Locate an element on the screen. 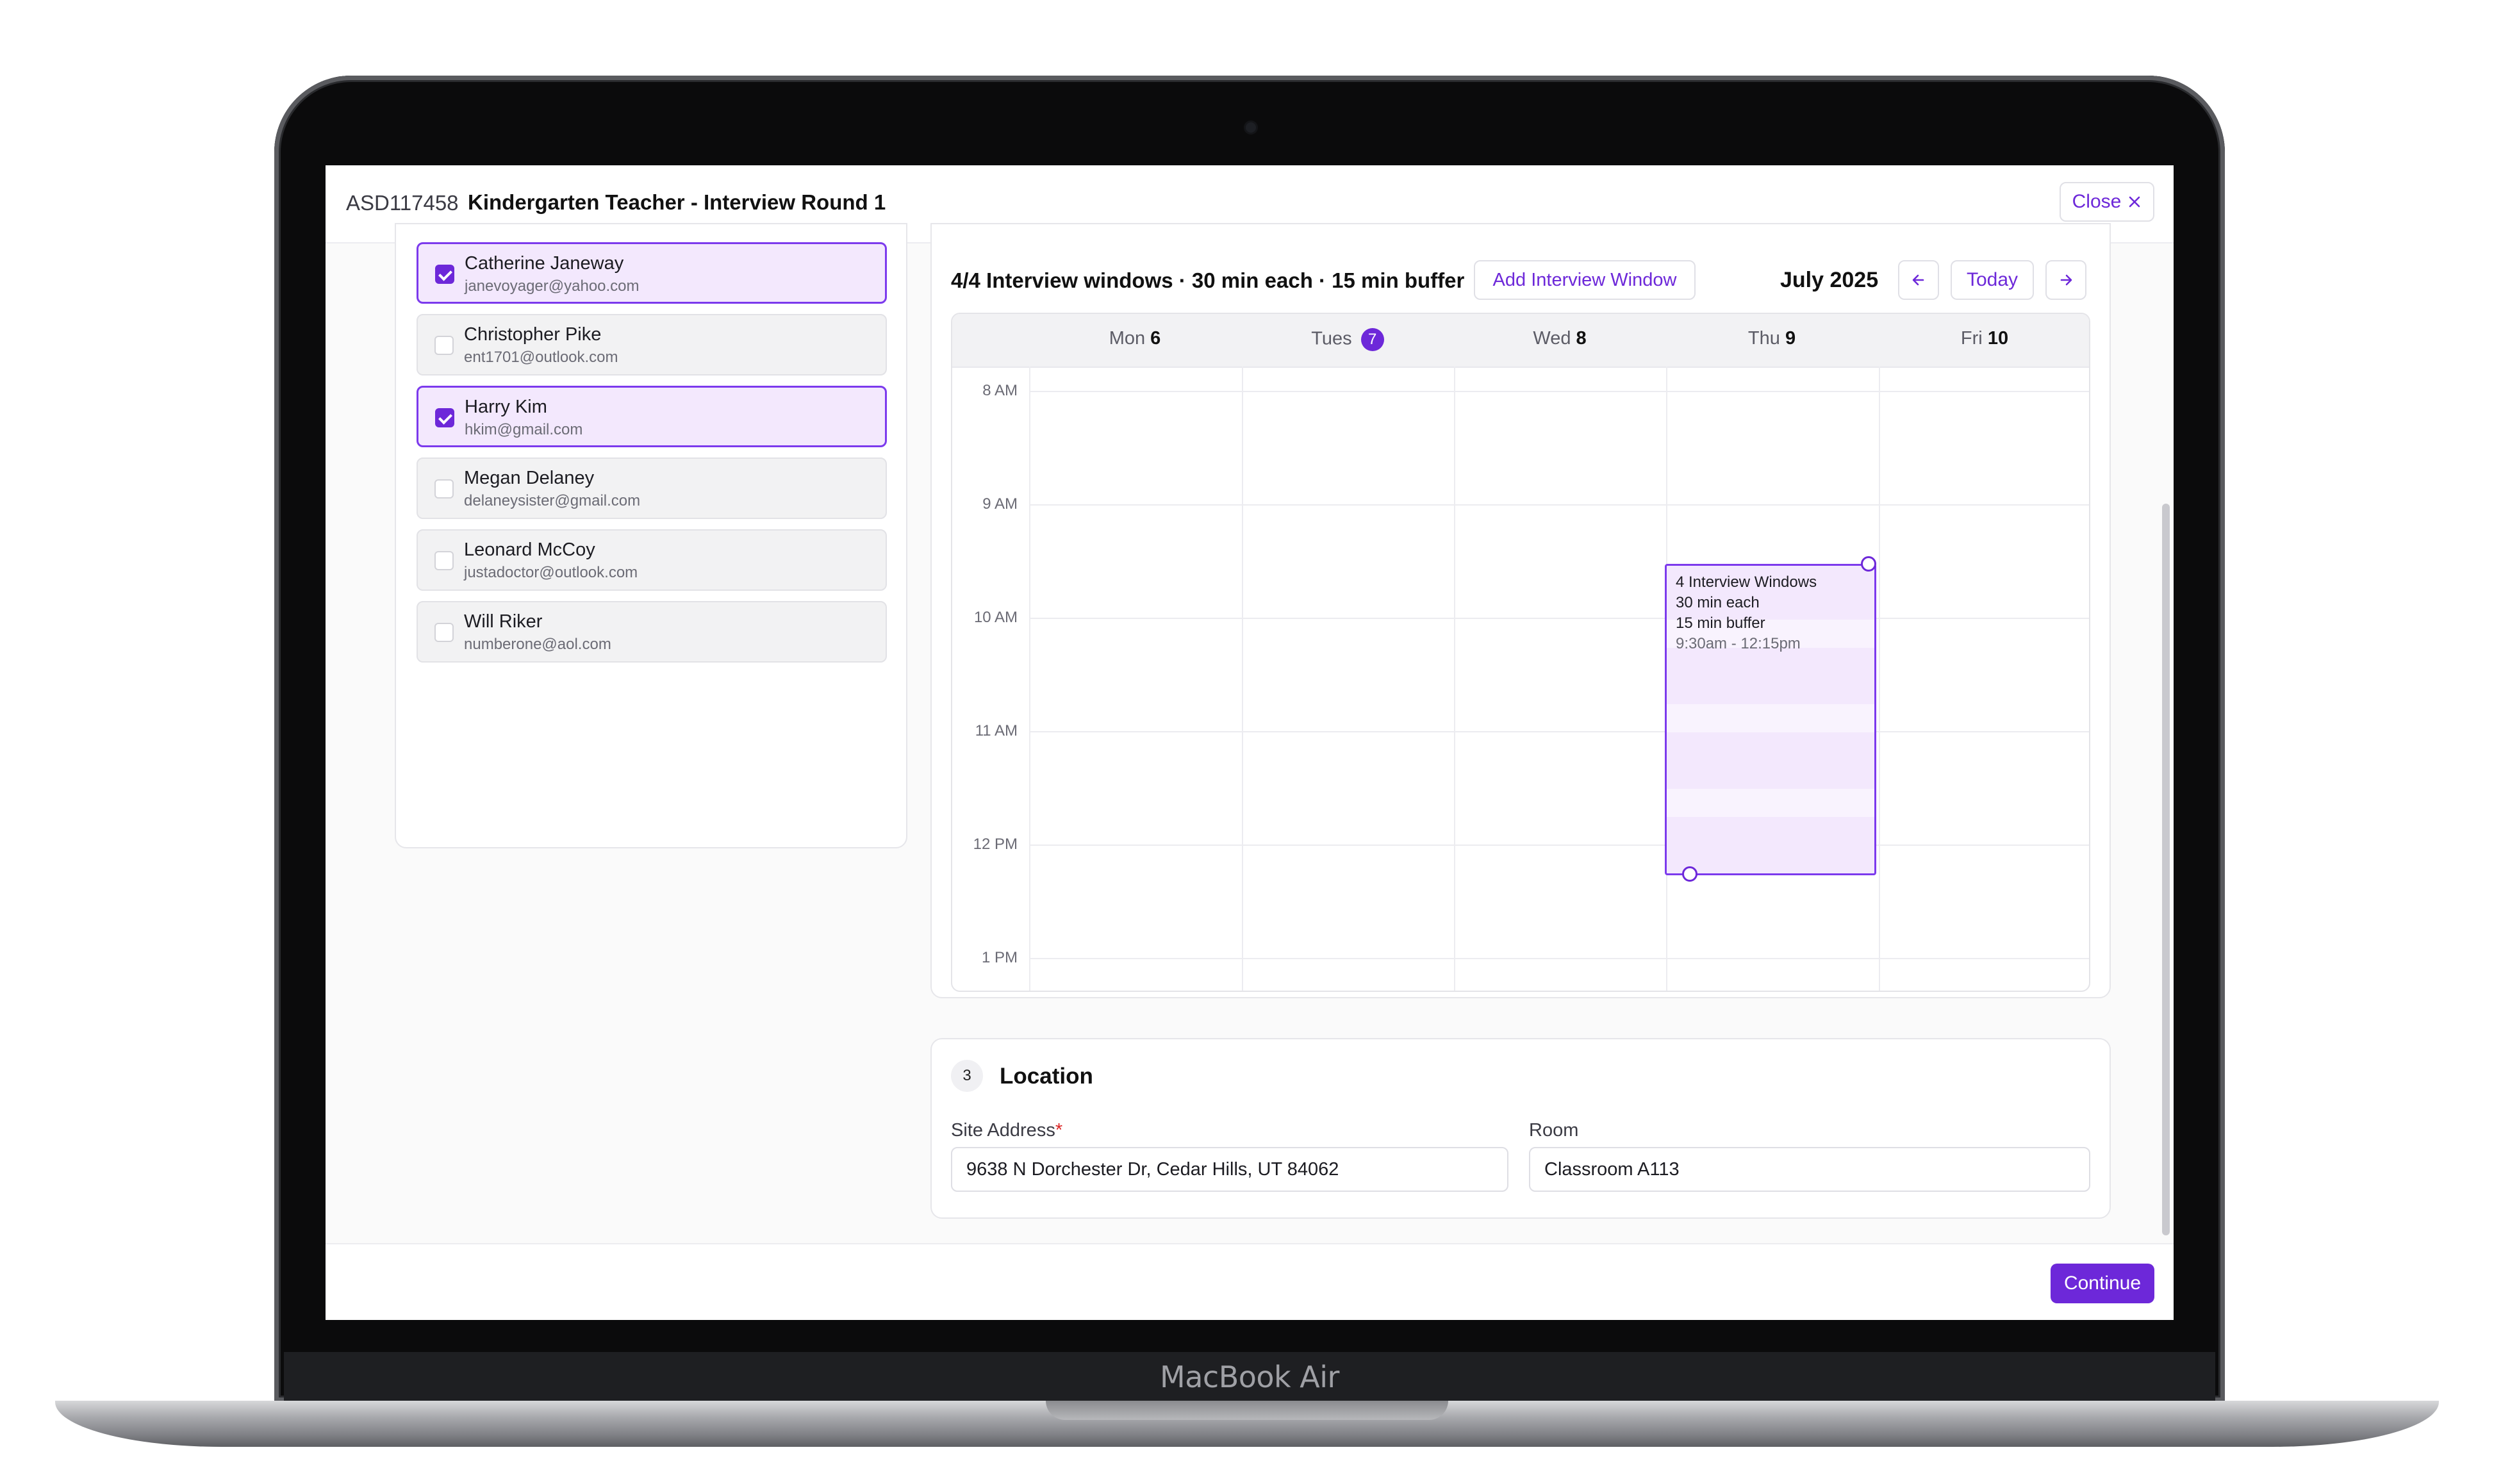  applicant-card: Christopher Pike ent1701@outlook.com is located at coordinates (652, 344).